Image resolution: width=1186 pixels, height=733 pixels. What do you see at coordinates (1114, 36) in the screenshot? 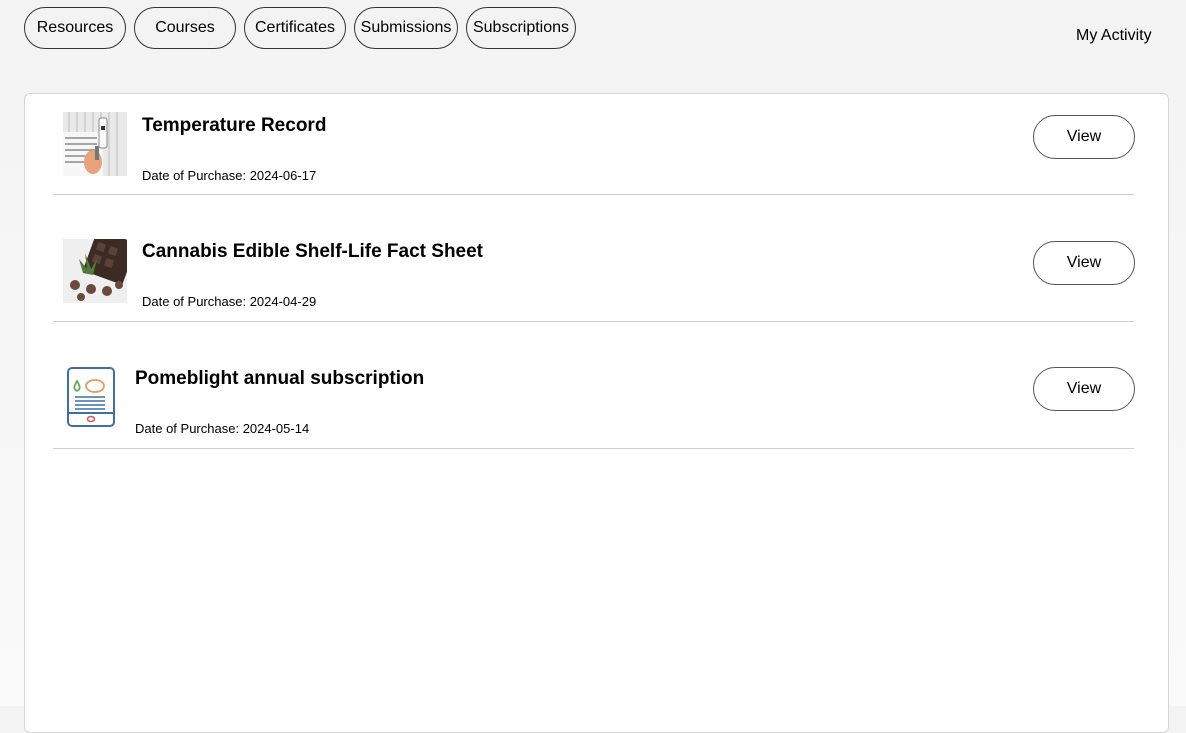
I see `my-activity-link: My Activity` at bounding box center [1114, 36].